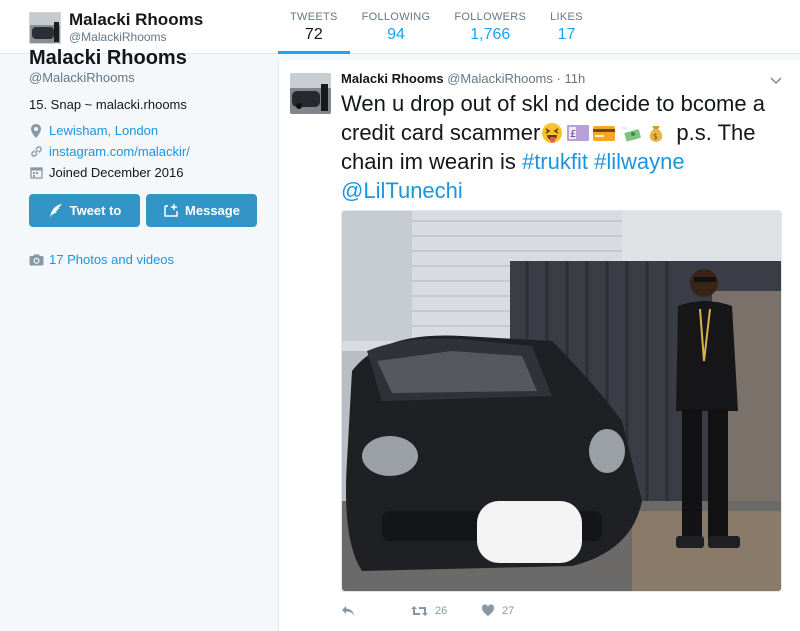 This screenshot has width=800, height=631. Describe the element at coordinates (555, 161) in the screenshot. I see `hashtag-link: #trukfit` at that location.